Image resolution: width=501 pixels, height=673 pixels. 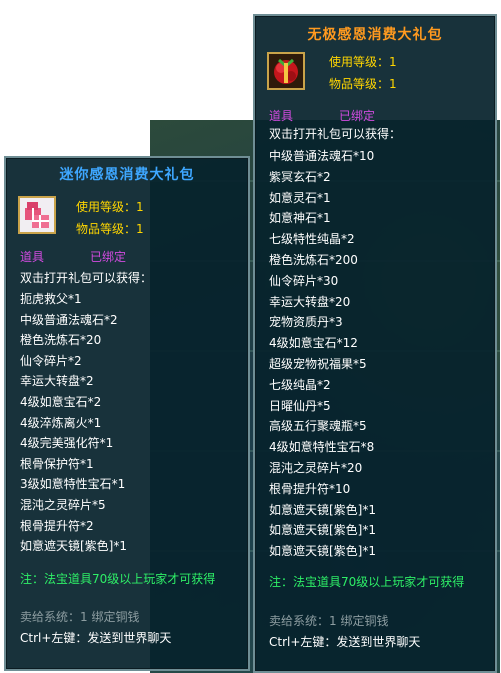 What do you see at coordinates (51, 360) in the screenshot?
I see `reward-item: 仙令碎片*2` at bounding box center [51, 360].